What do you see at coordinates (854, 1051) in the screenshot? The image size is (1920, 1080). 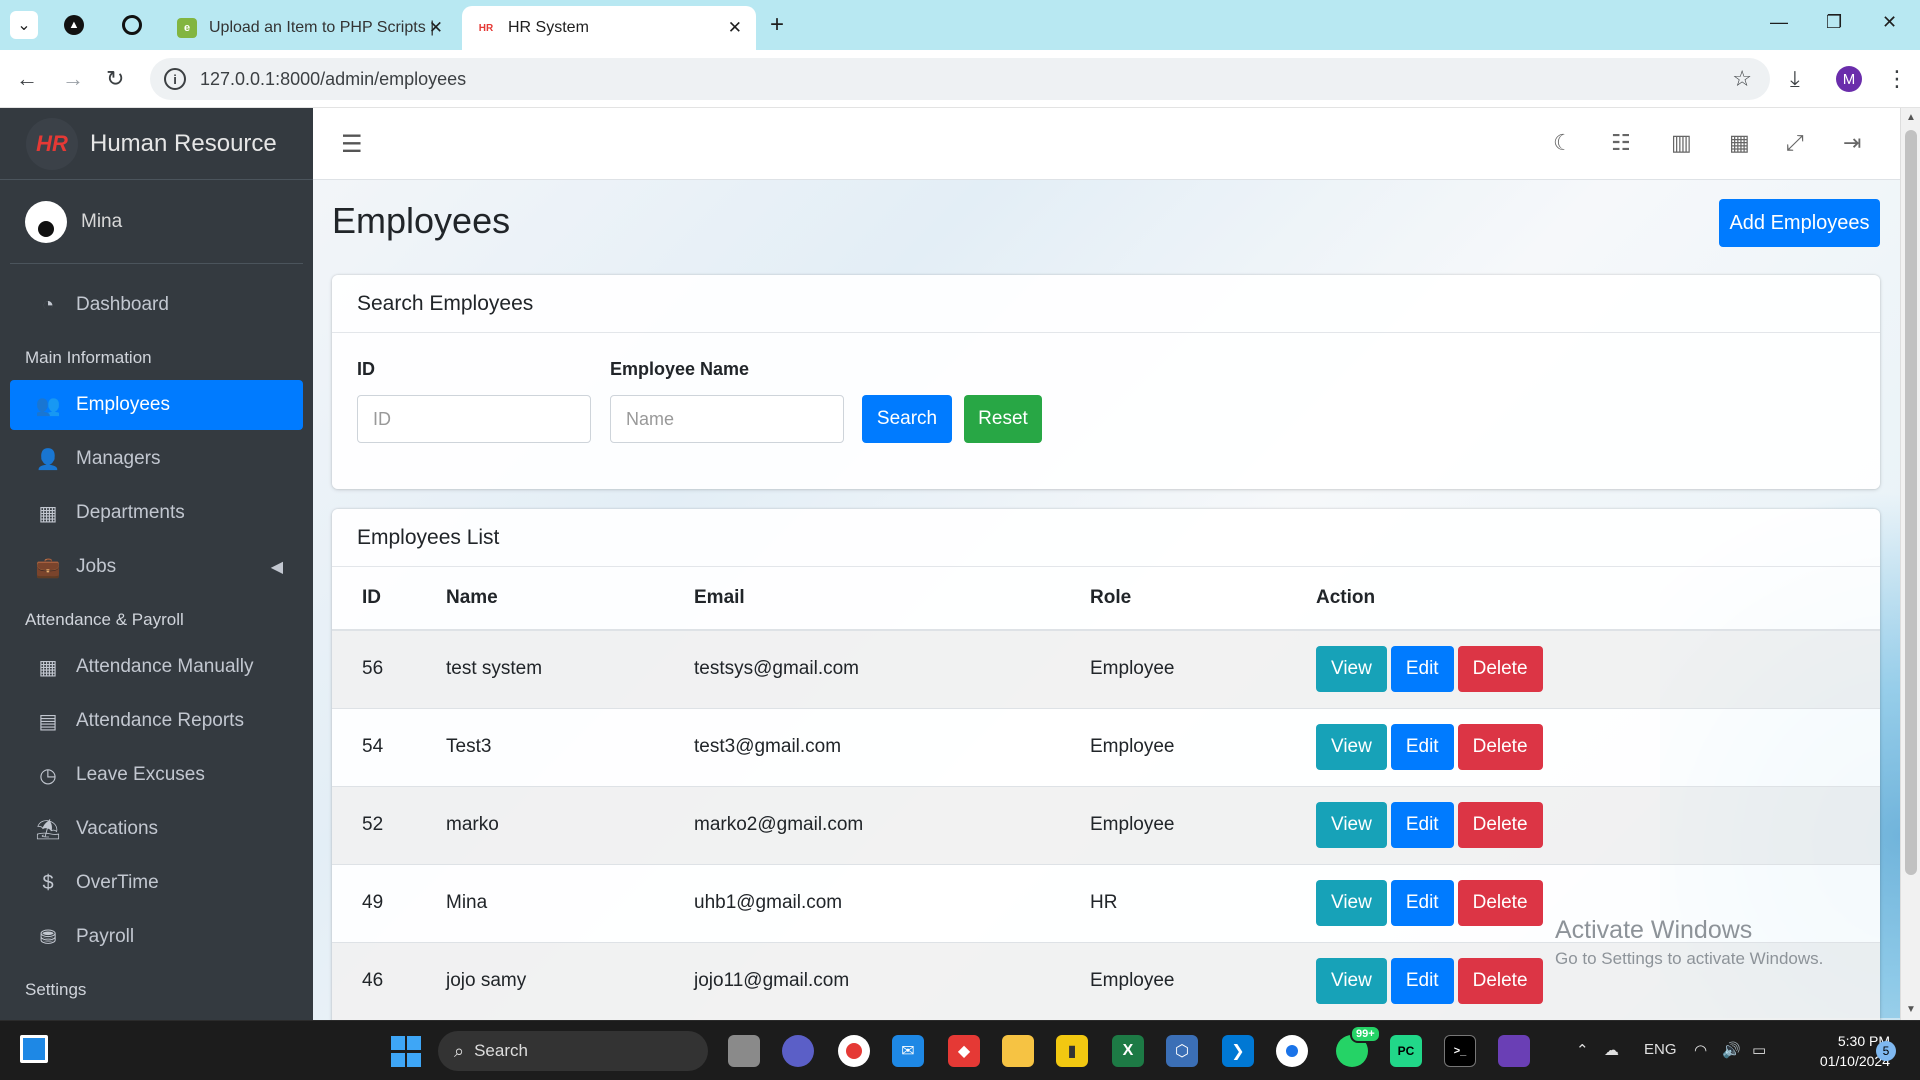 I see `record-icon` at bounding box center [854, 1051].